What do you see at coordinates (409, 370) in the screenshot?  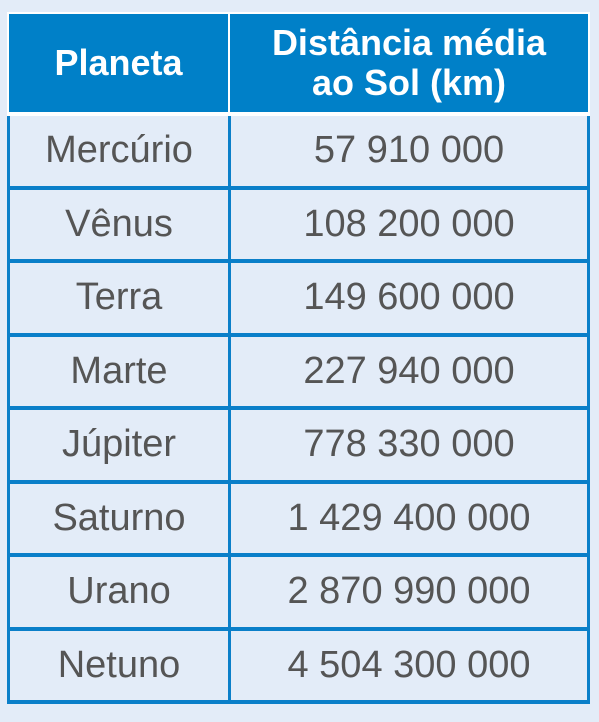 I see `distance-cell: 227 940 000` at bounding box center [409, 370].